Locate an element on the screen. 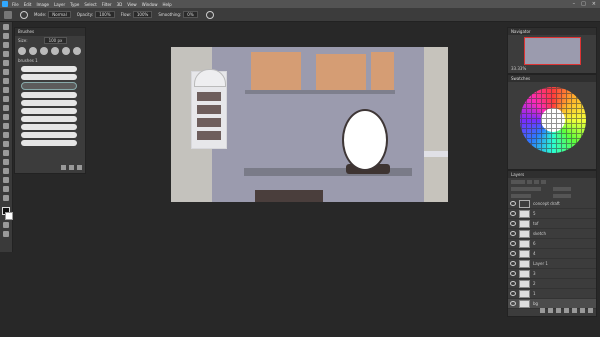 This screenshot has height=337, width=600. crop-tool-icon is located at coordinates (6, 63).